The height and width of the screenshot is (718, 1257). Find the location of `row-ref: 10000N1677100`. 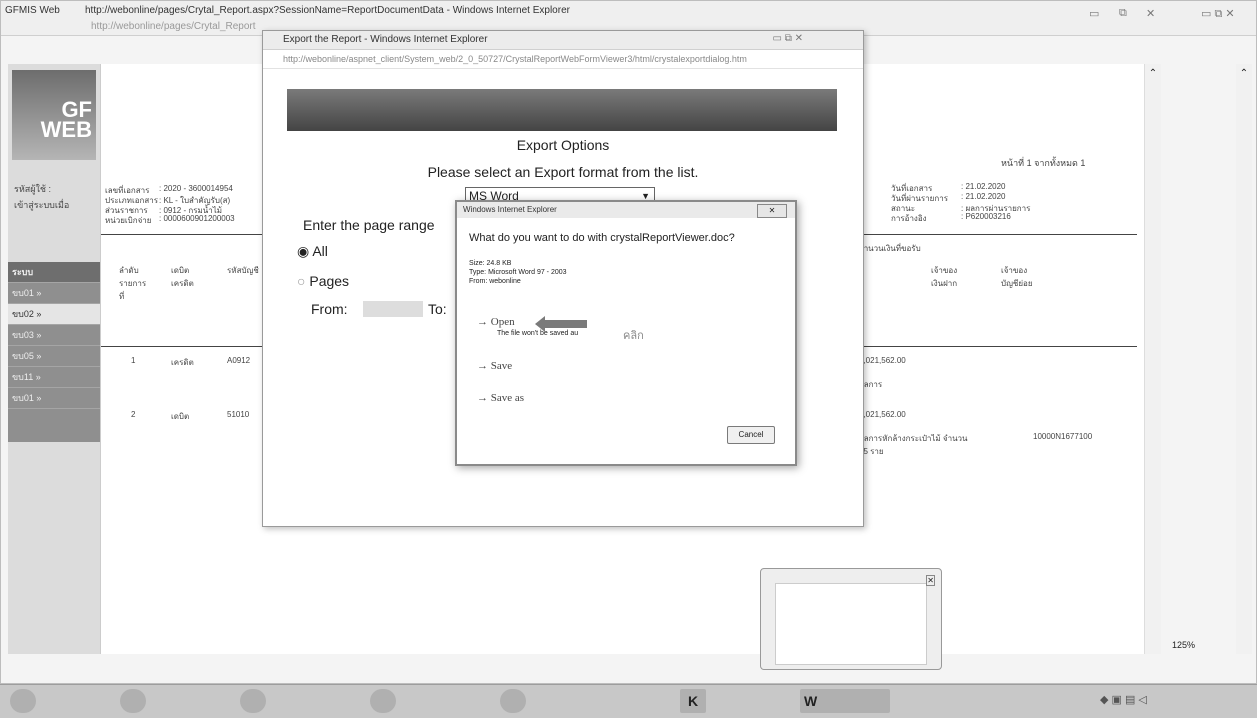

row-ref: 10000N1677100 is located at coordinates (1063, 436).